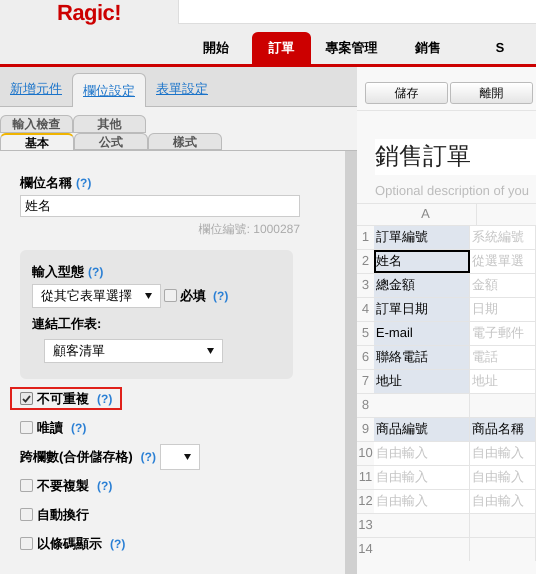  I want to click on row-number: 2, so click(365, 261).